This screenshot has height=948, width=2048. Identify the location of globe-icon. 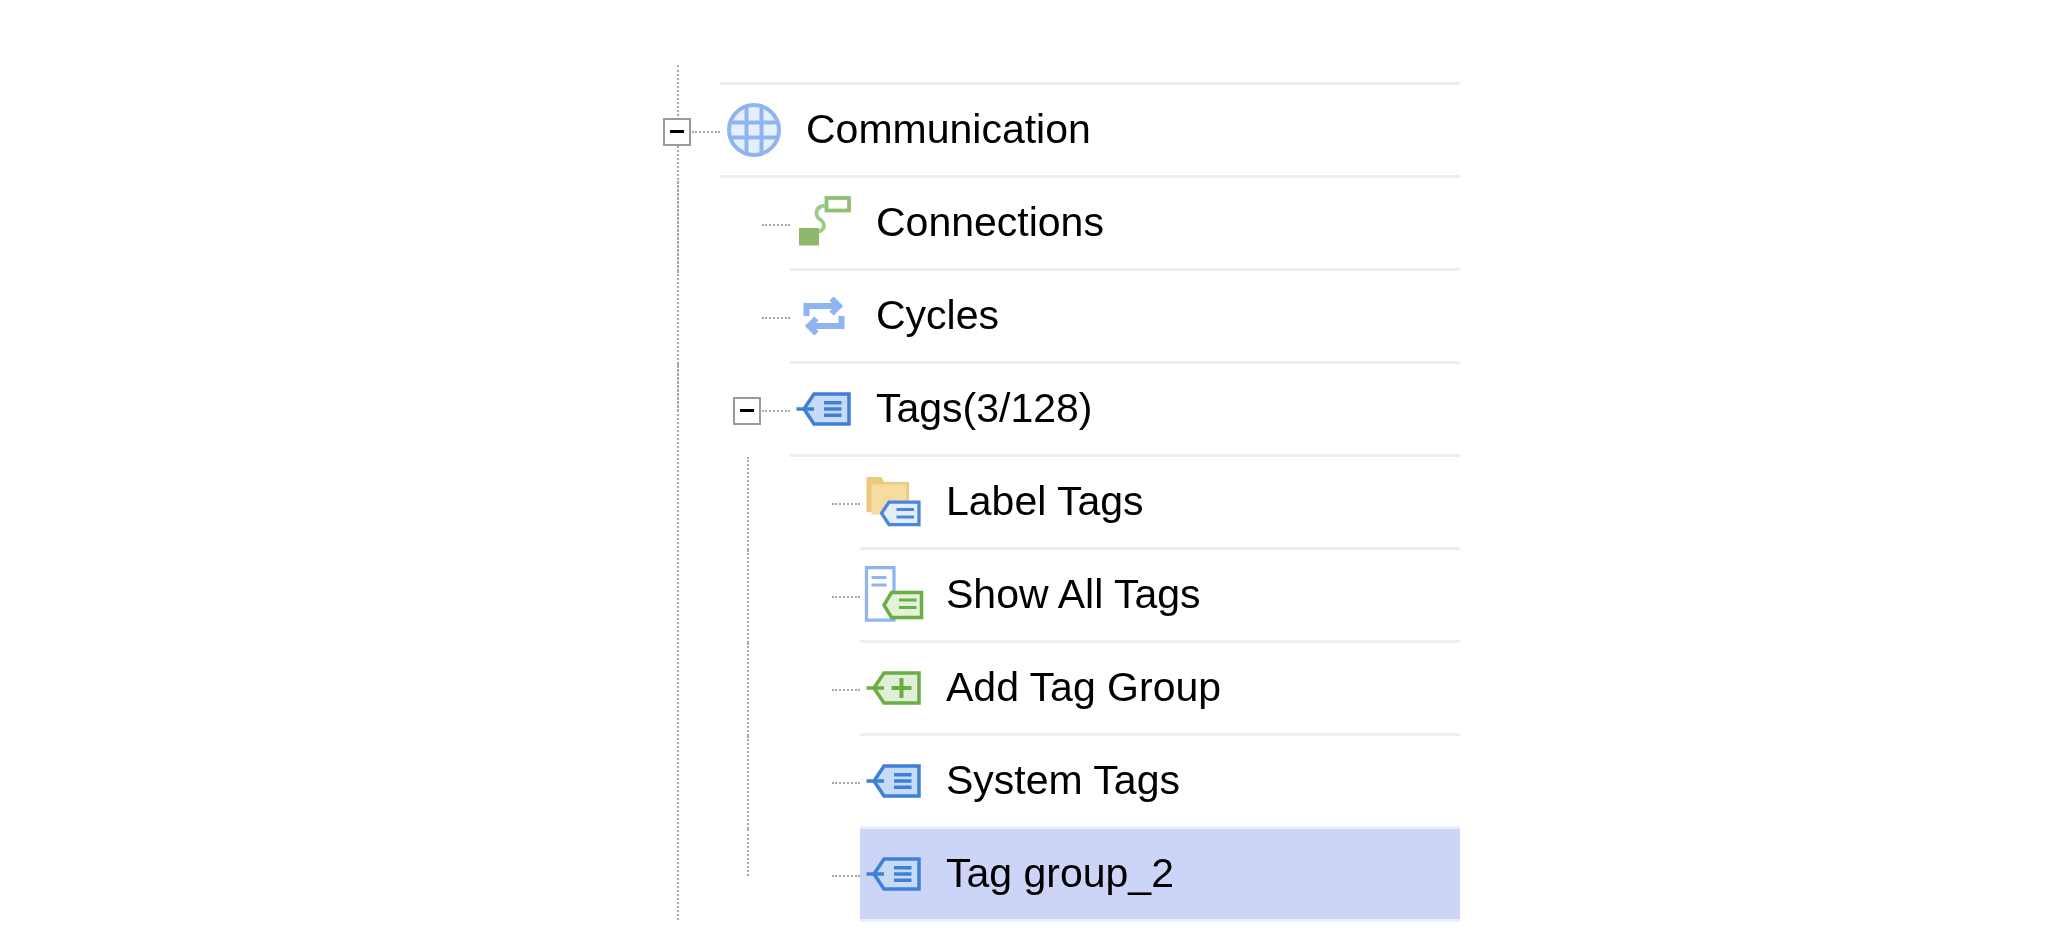
(754, 130).